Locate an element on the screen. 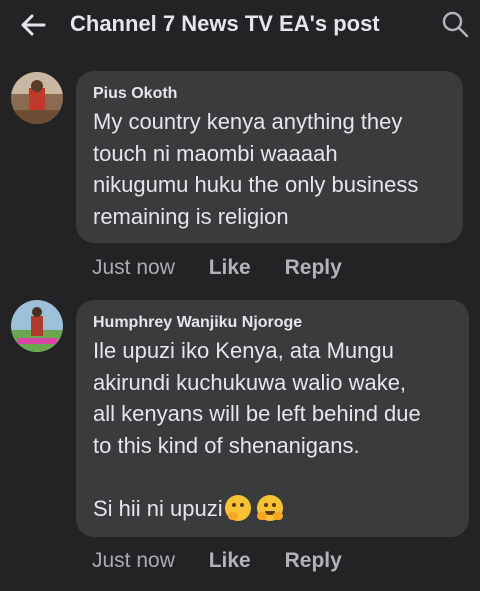  hugging-face-icon is located at coordinates (269, 507).